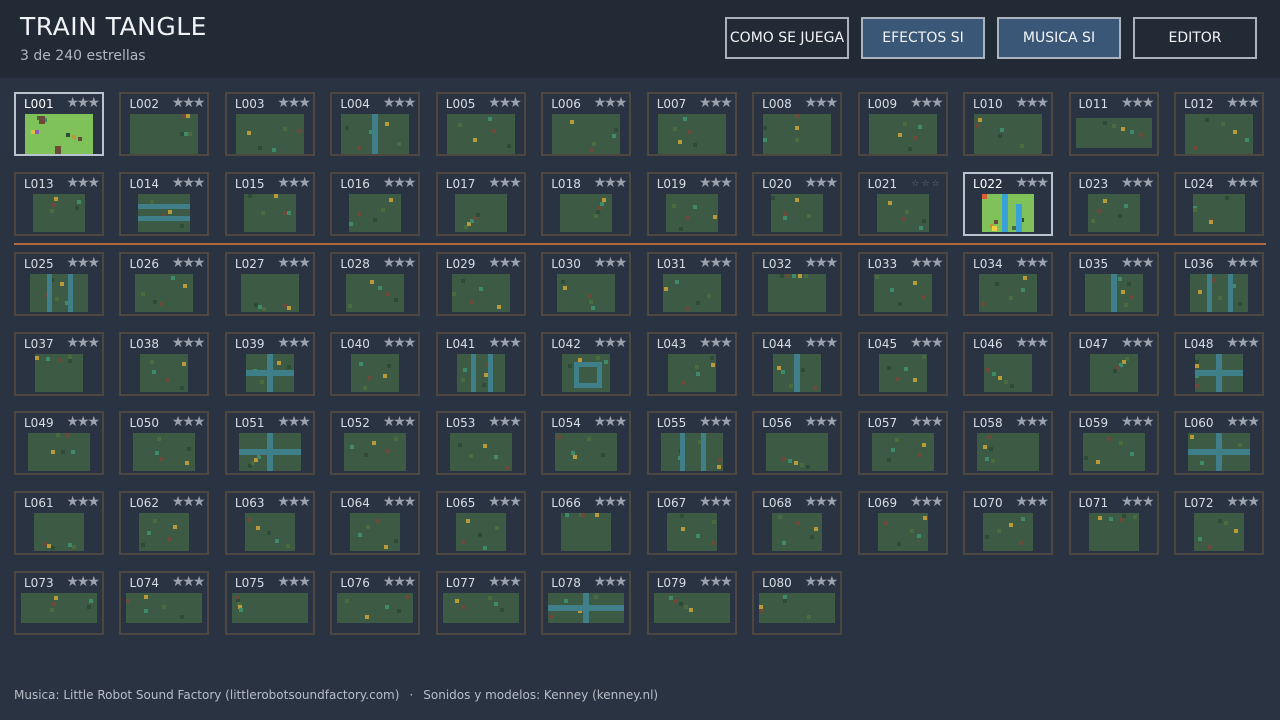  I want to click on level-card-l043: L043 ★★★, so click(691, 364).